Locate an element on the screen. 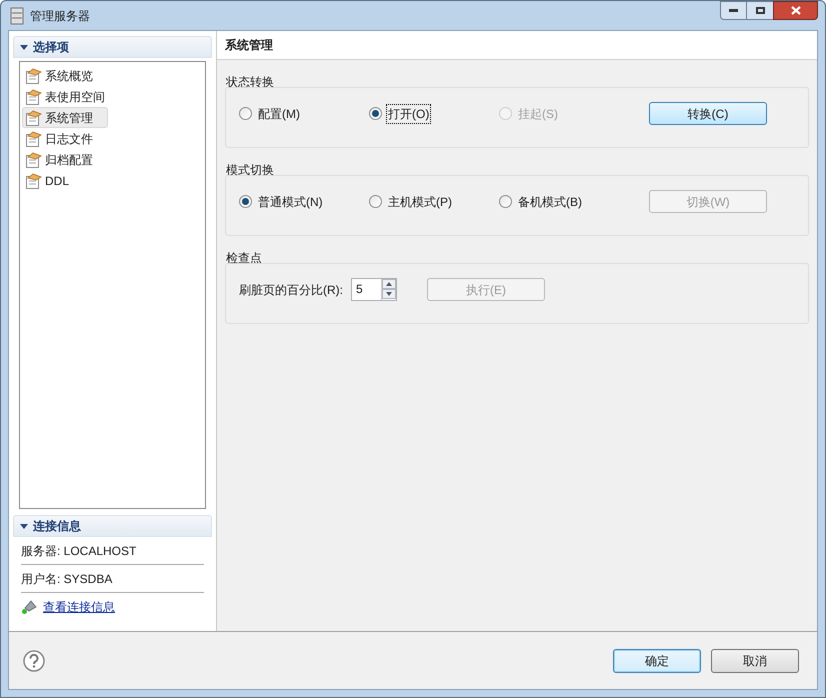 This screenshot has height=698, width=826. field-label: 刷脏页的百分比(R): is located at coordinates (291, 290).